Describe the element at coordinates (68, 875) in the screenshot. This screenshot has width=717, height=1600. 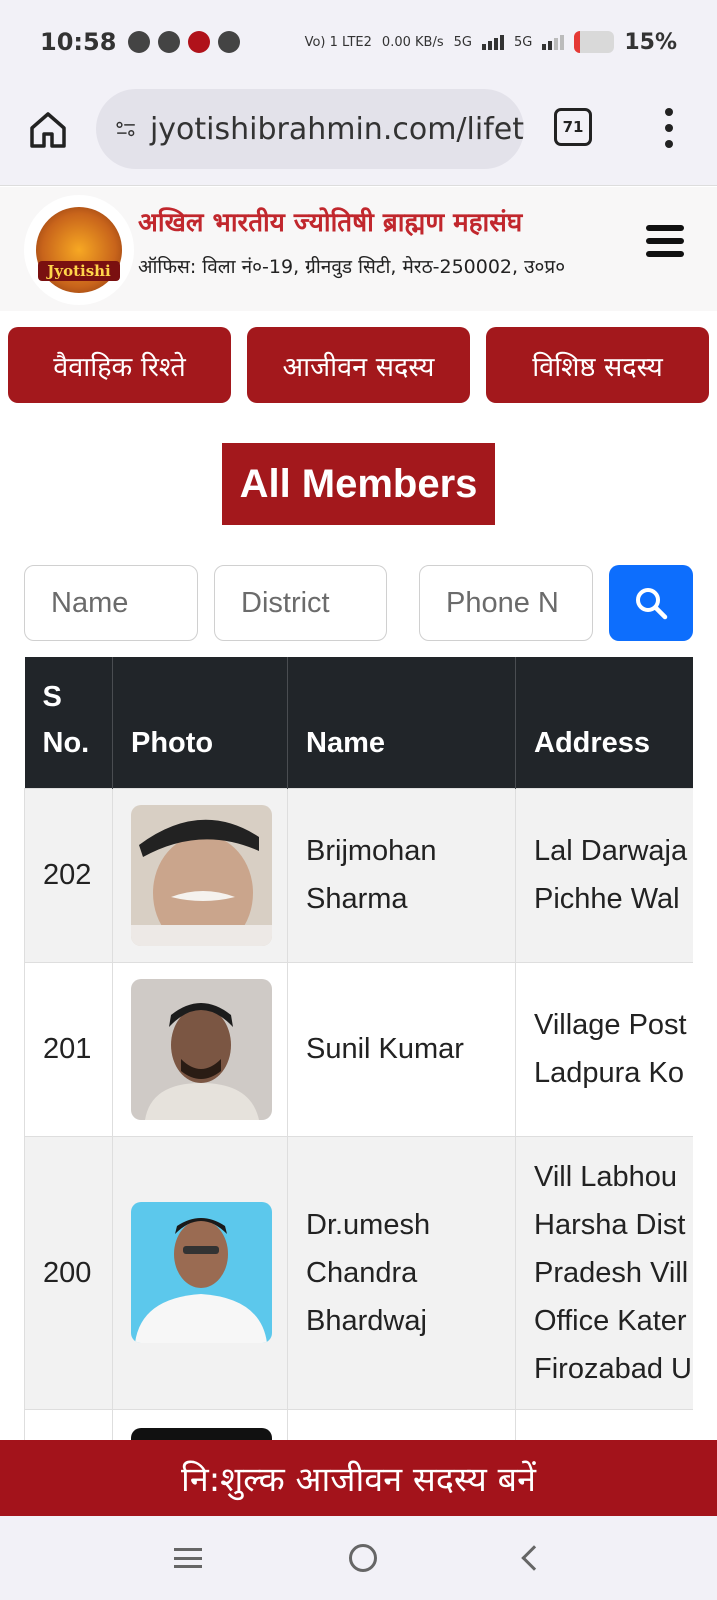
I see `cell-sno: 202` at that location.